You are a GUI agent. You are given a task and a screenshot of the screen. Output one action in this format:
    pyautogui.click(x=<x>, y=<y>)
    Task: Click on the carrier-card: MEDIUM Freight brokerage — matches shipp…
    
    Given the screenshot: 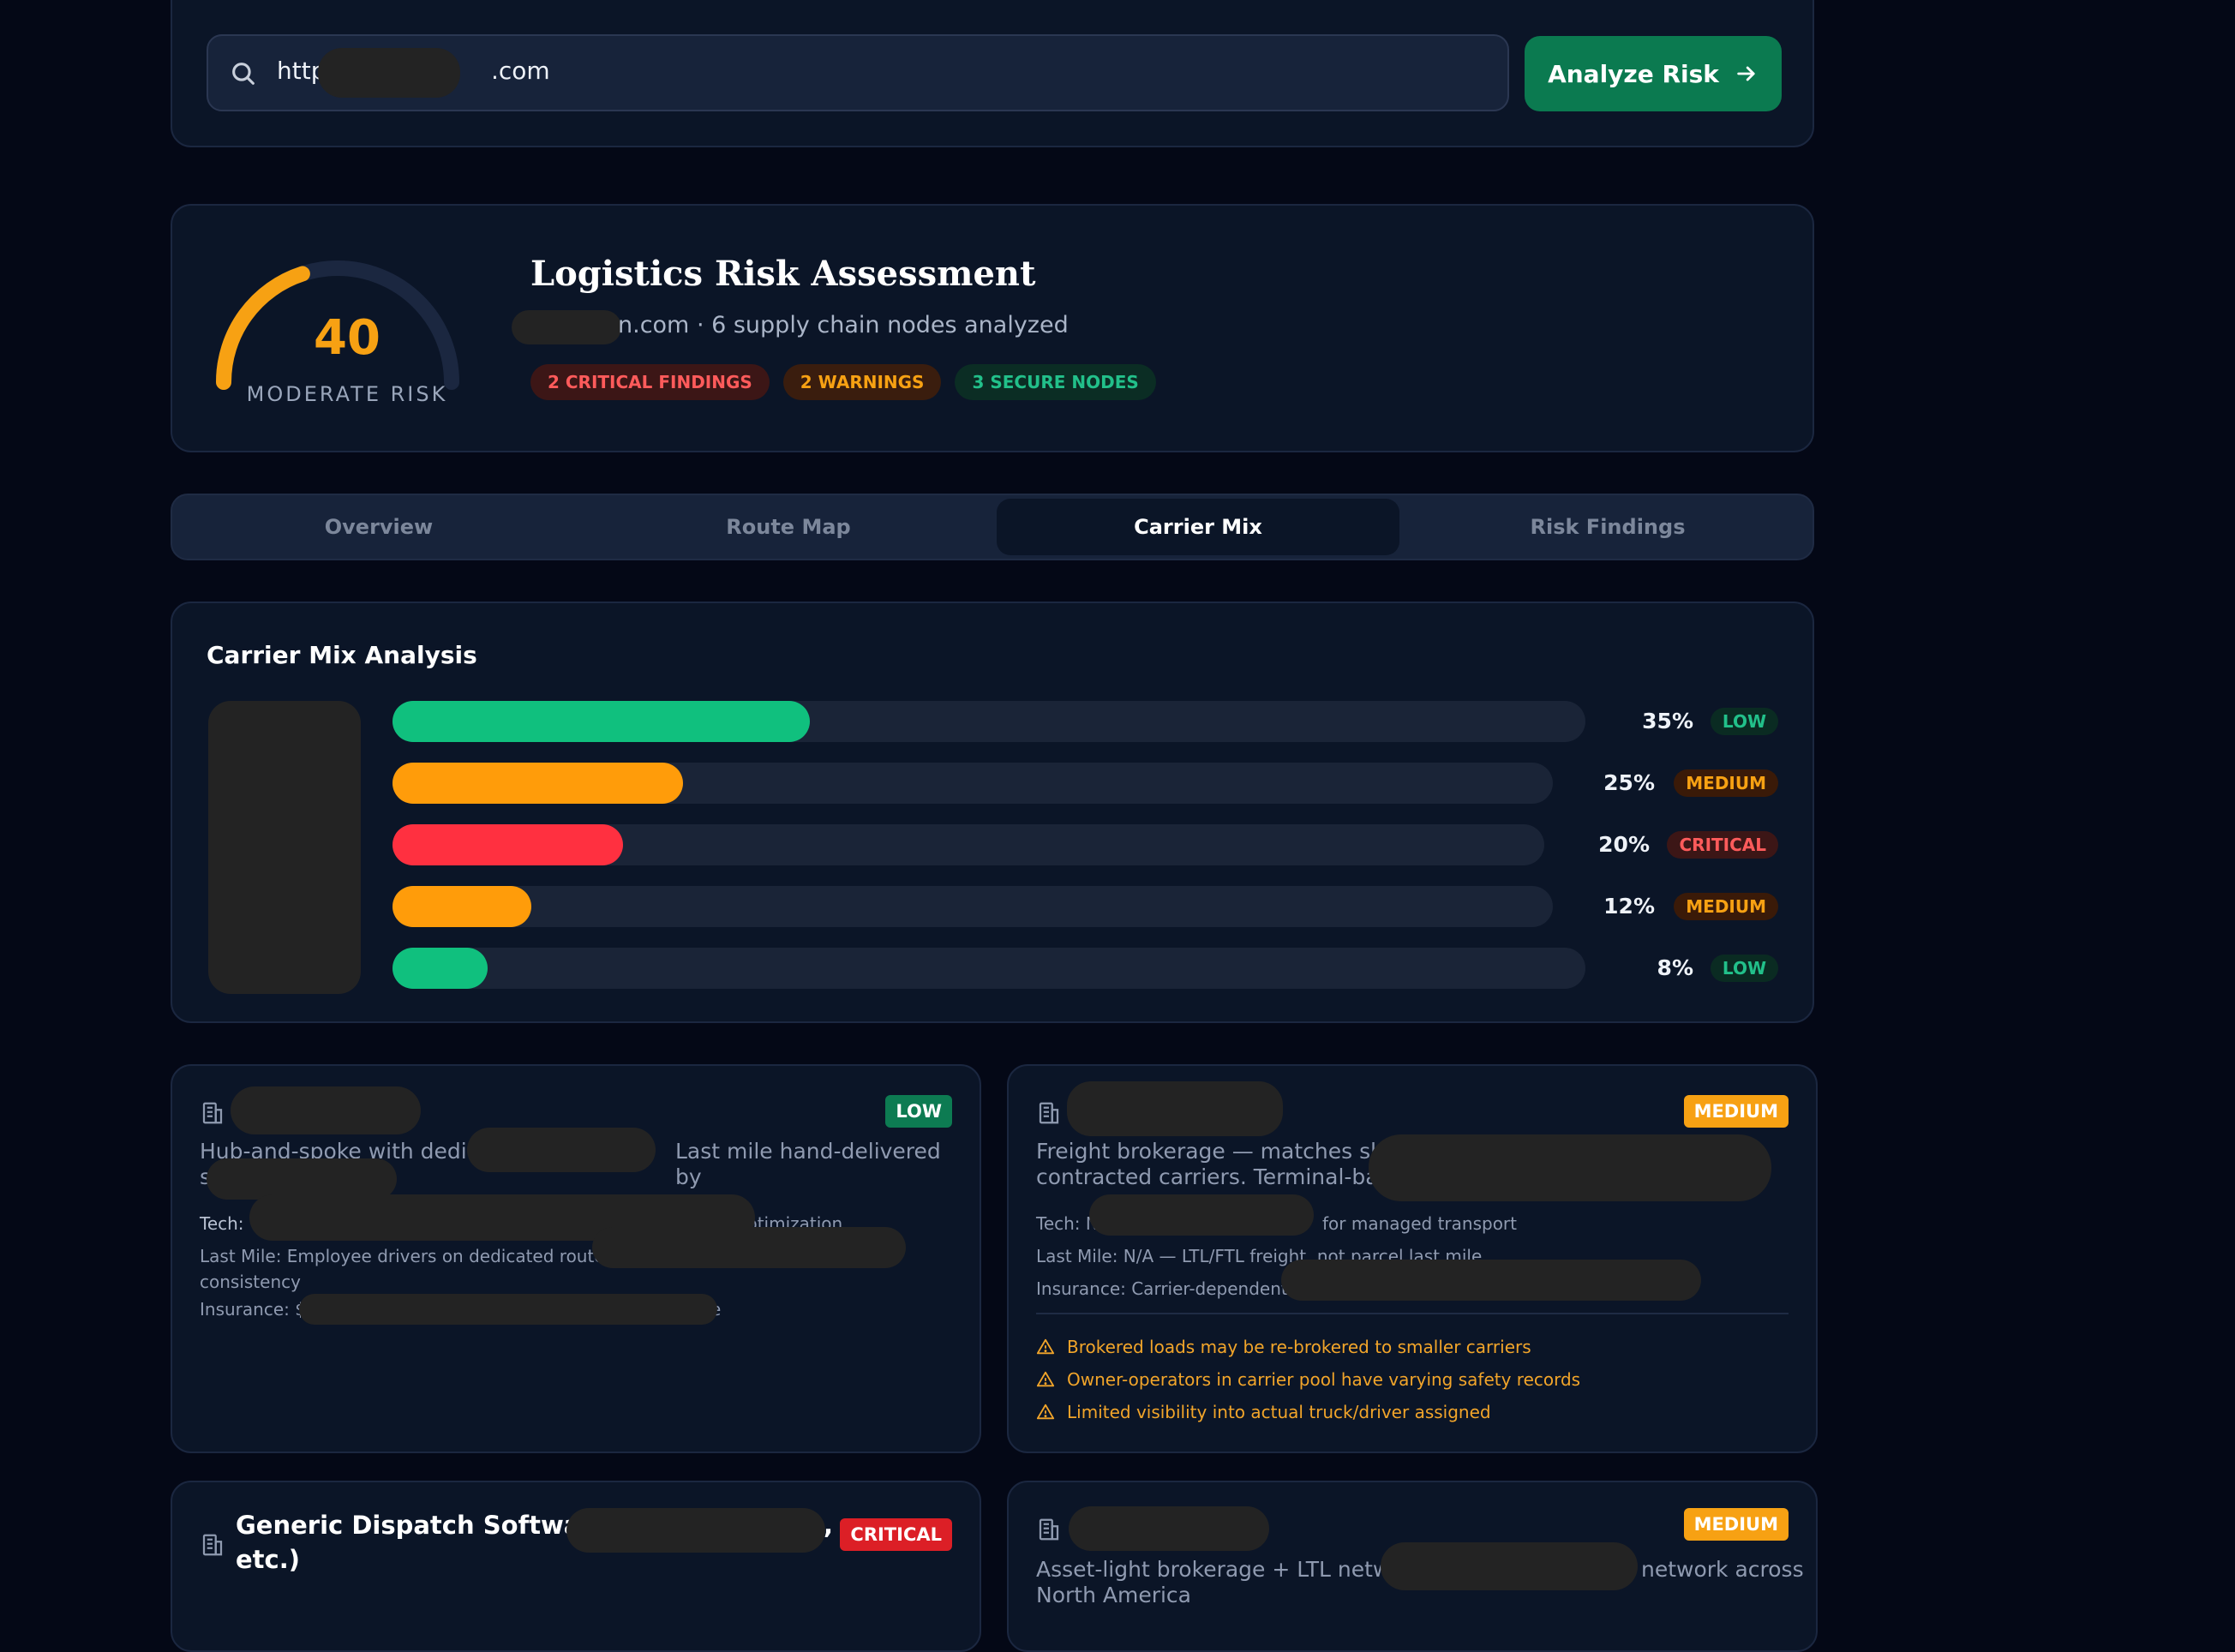 What is the action you would take?
    pyautogui.click(x=1412, y=1258)
    